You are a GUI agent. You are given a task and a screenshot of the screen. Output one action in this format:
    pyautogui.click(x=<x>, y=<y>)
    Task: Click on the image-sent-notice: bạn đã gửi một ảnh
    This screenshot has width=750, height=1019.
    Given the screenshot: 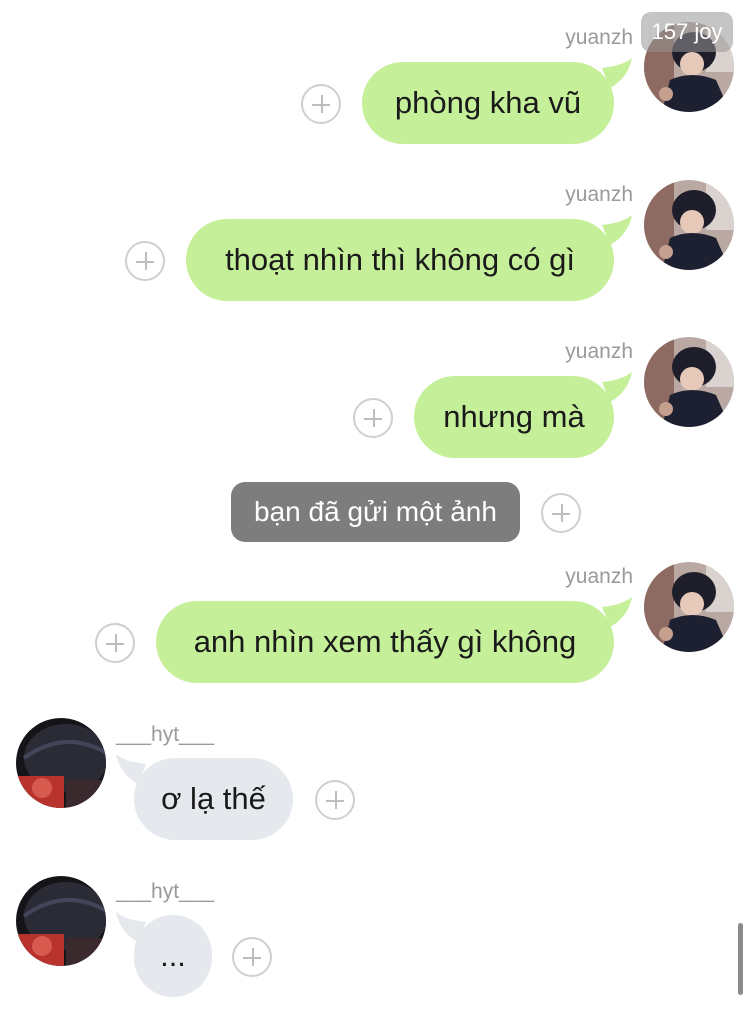 What is the action you would take?
    pyautogui.click(x=375, y=512)
    